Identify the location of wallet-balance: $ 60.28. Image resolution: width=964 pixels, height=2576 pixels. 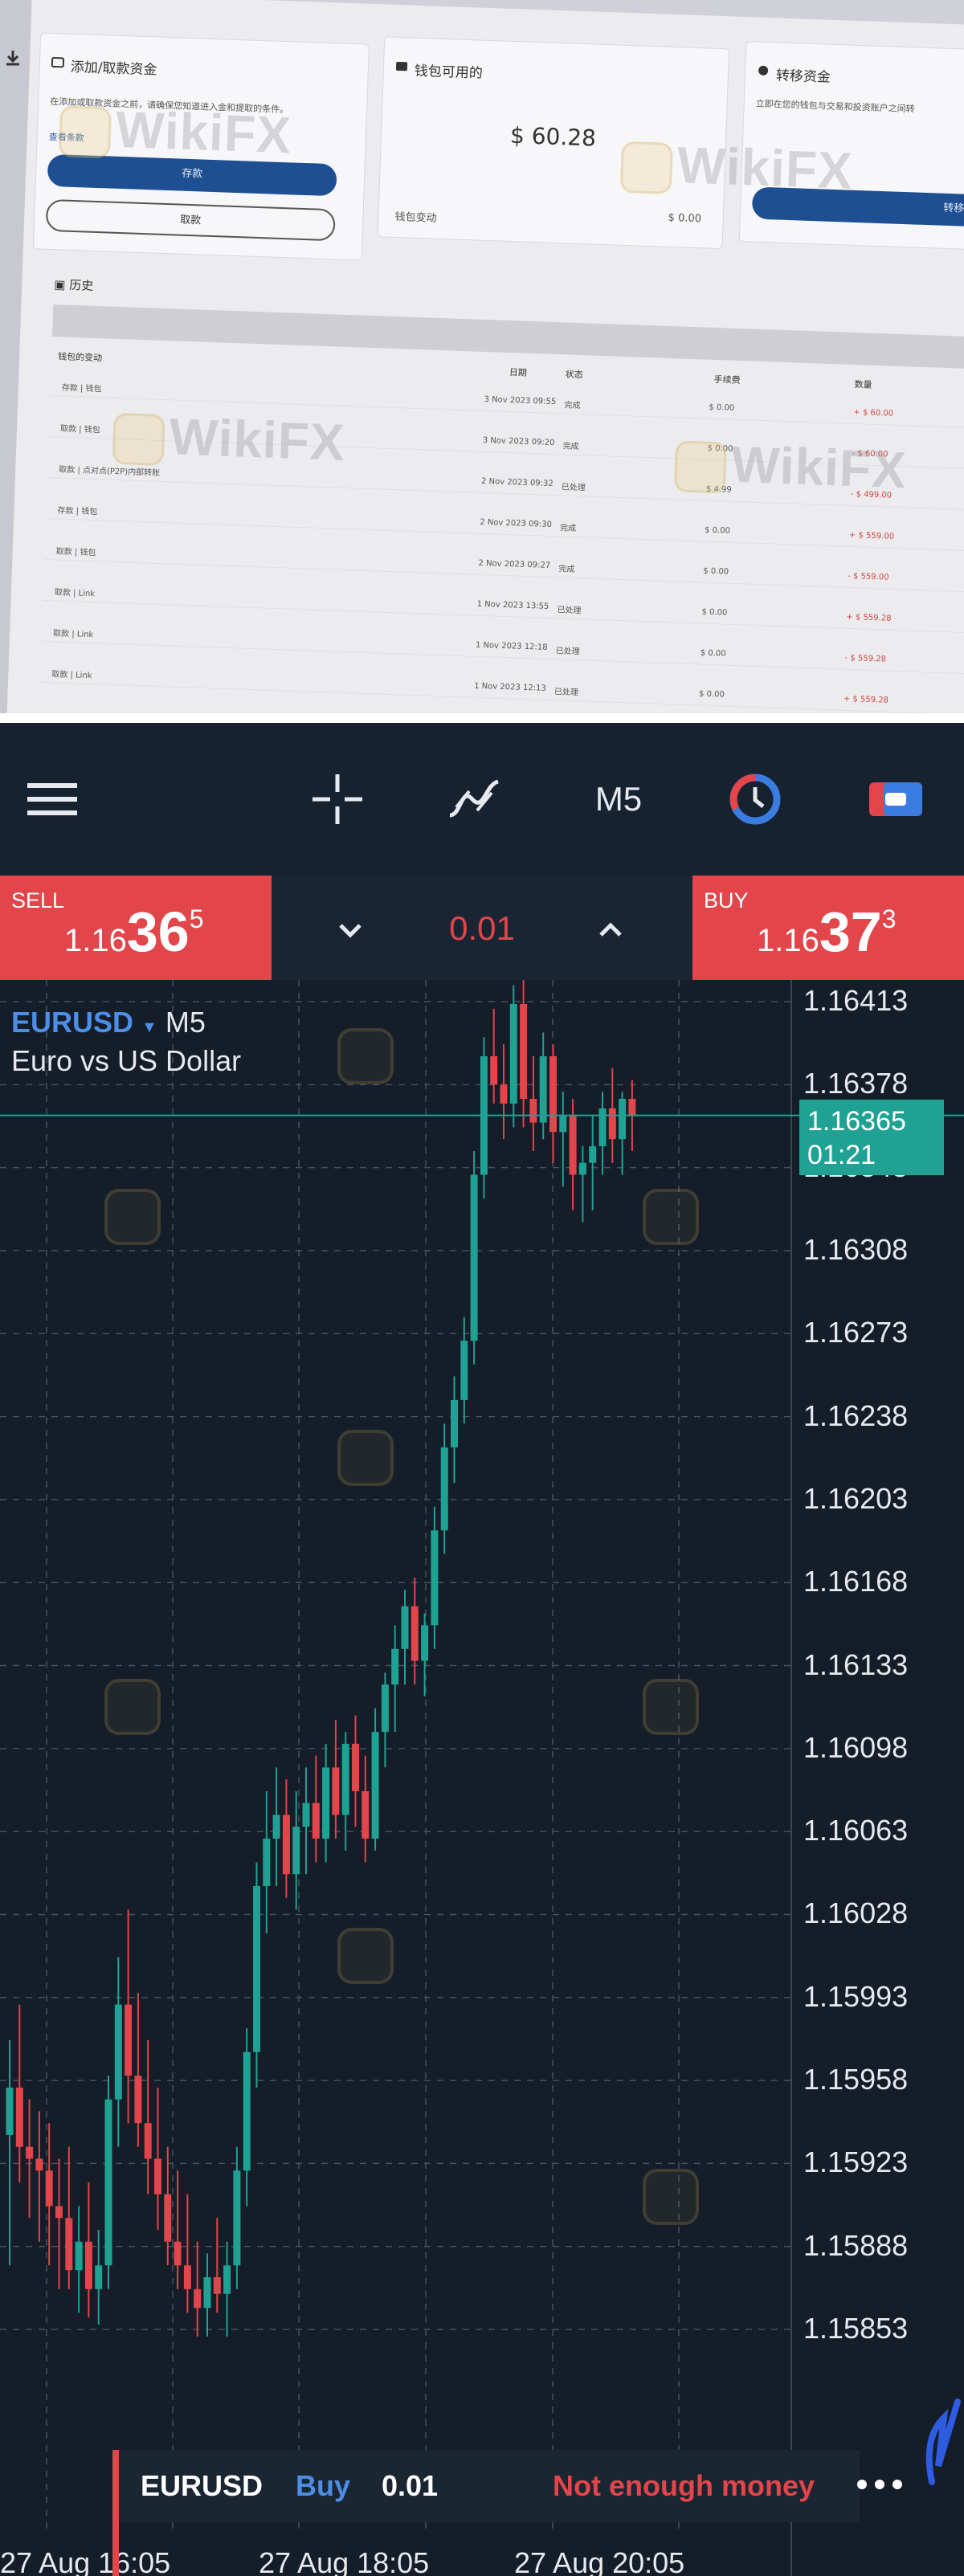
(553, 136).